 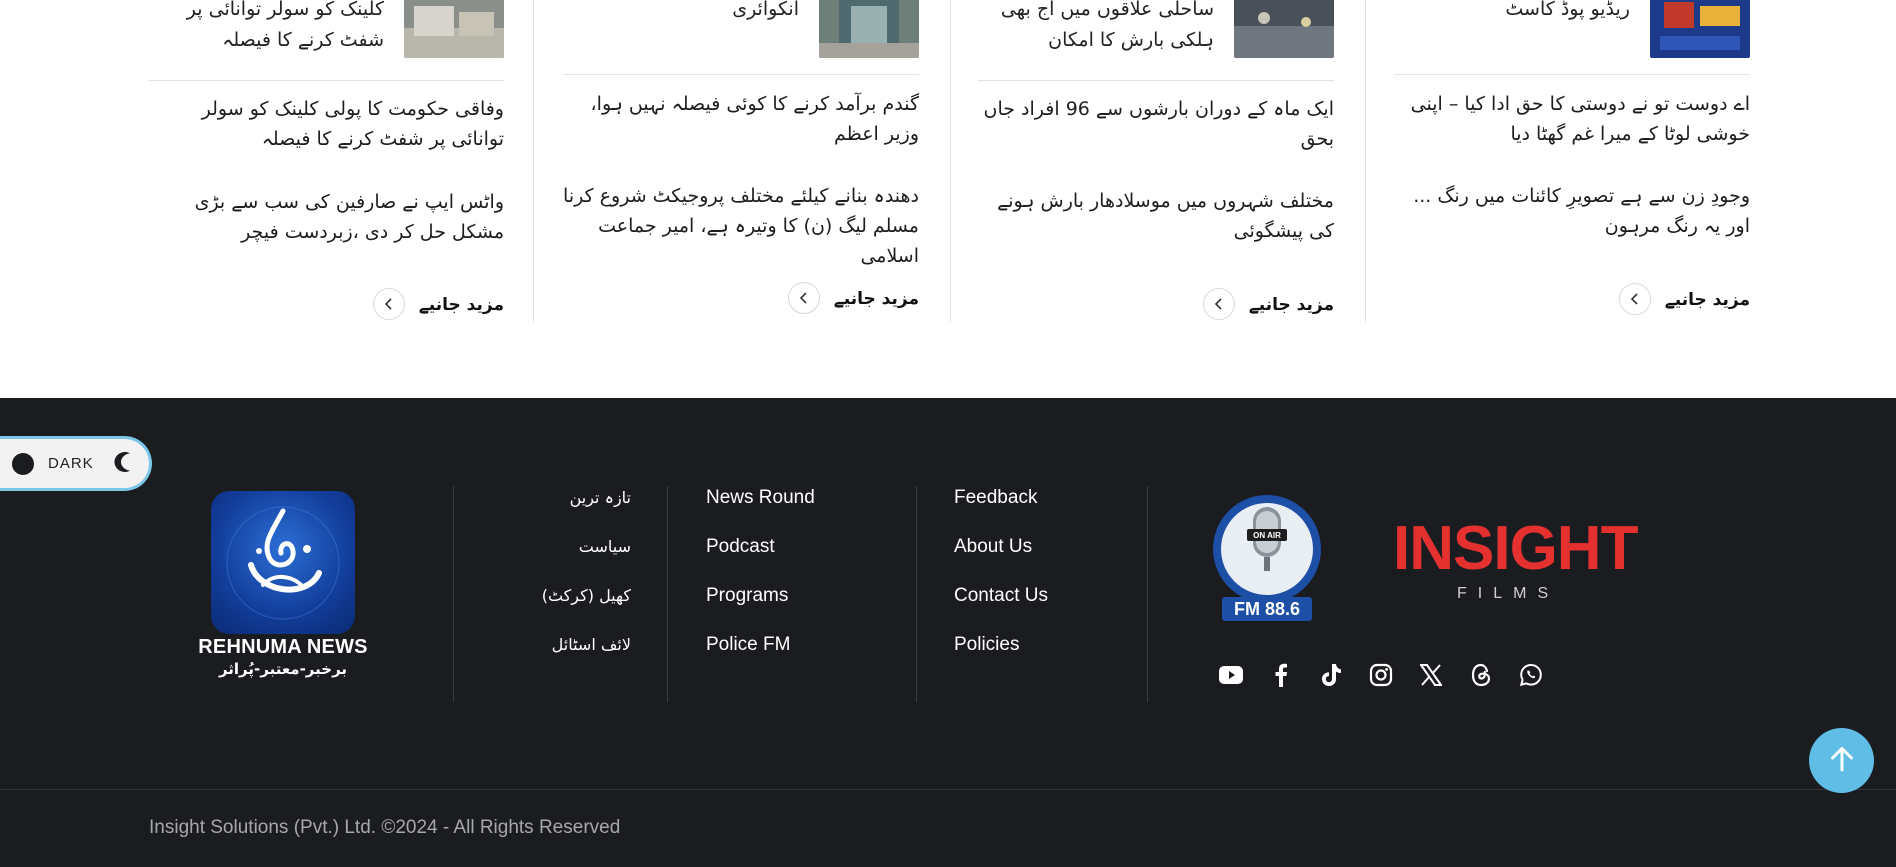 What do you see at coordinates (1512, 12) in the screenshot?
I see `story-title: ریڈیو پوڈ کاسٹ` at bounding box center [1512, 12].